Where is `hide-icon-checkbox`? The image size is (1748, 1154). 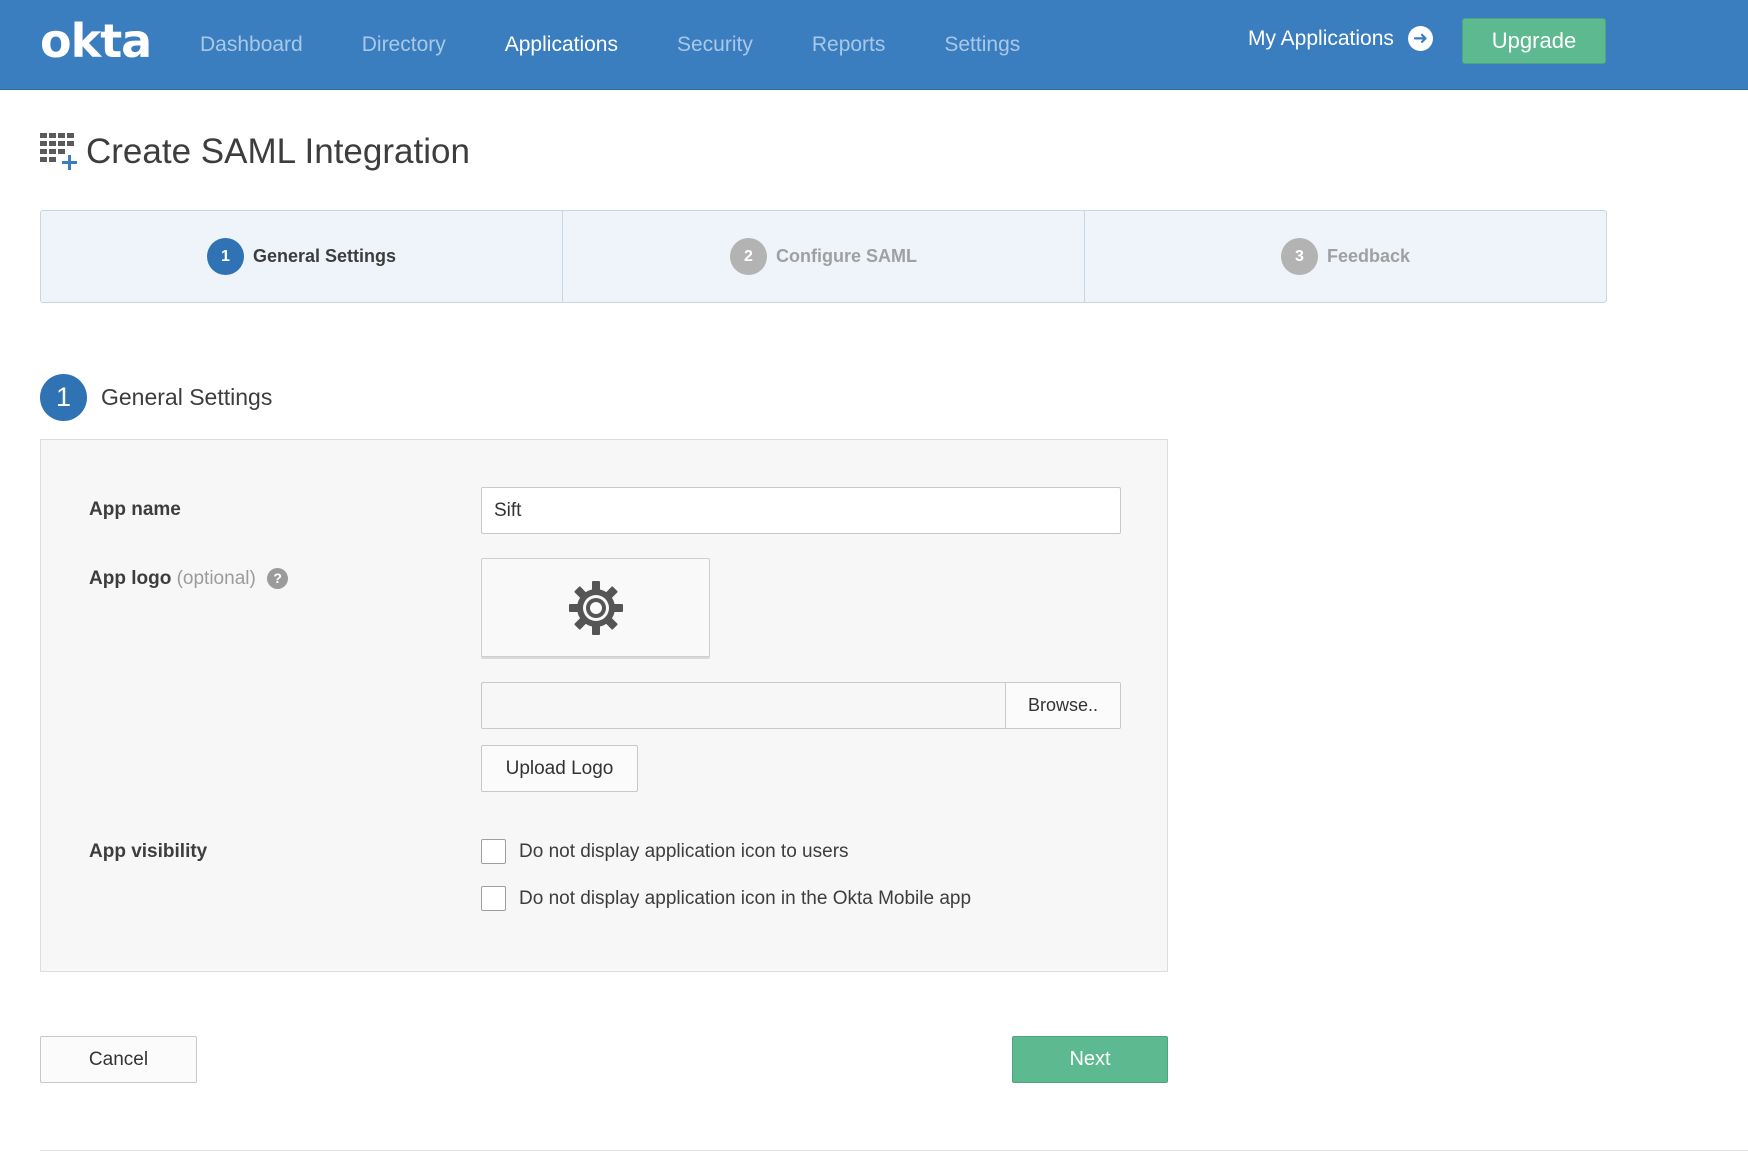
hide-icon-checkbox is located at coordinates (493, 851).